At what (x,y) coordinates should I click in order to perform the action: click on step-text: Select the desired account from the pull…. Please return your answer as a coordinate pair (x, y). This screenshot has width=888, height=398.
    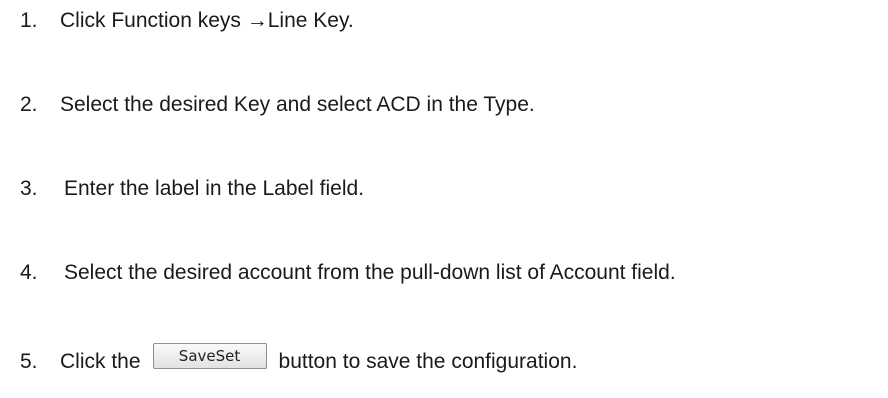
    Looking at the image, I should click on (370, 272).